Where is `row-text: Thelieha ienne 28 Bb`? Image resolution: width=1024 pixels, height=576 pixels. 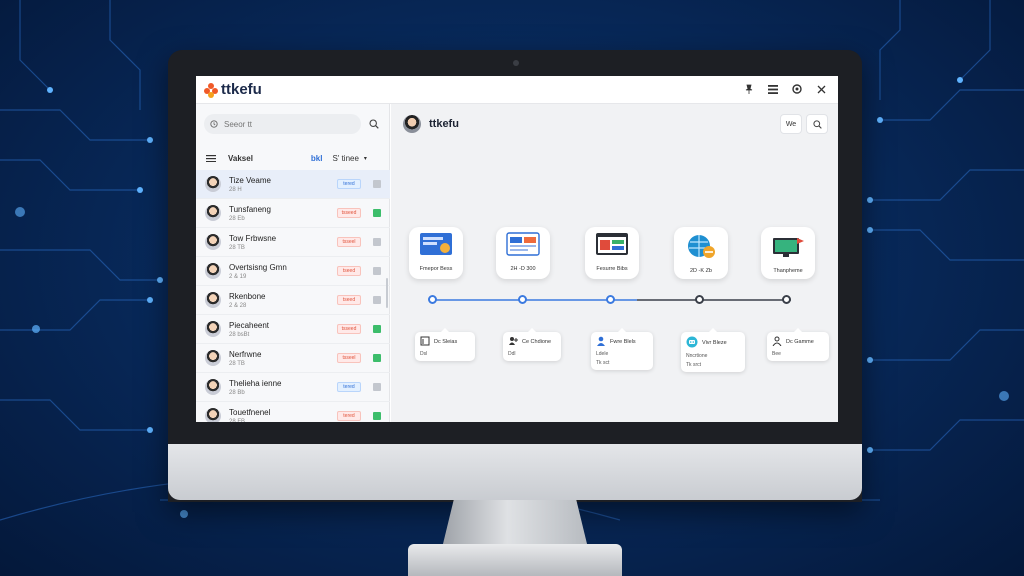 row-text: Thelieha ienne 28 Bb is located at coordinates (275, 387).